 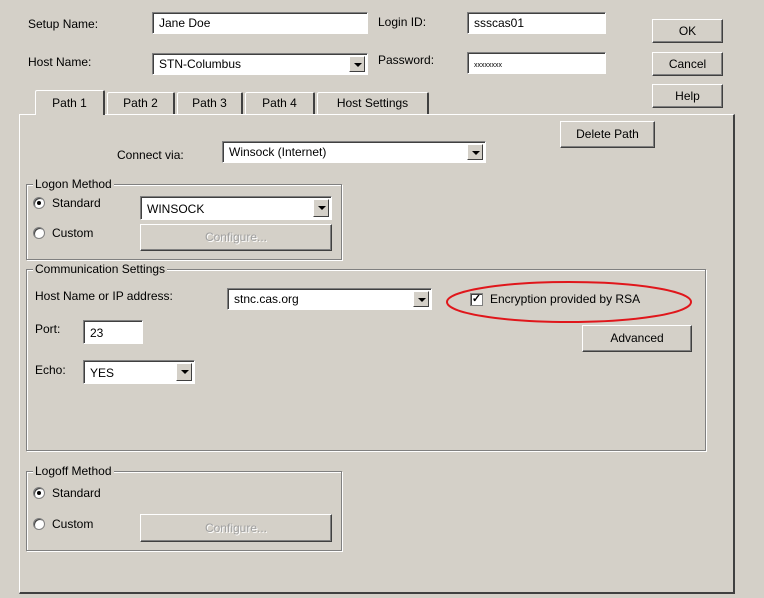 I want to click on setup-name-label: Setup Name:, so click(x=63, y=24).